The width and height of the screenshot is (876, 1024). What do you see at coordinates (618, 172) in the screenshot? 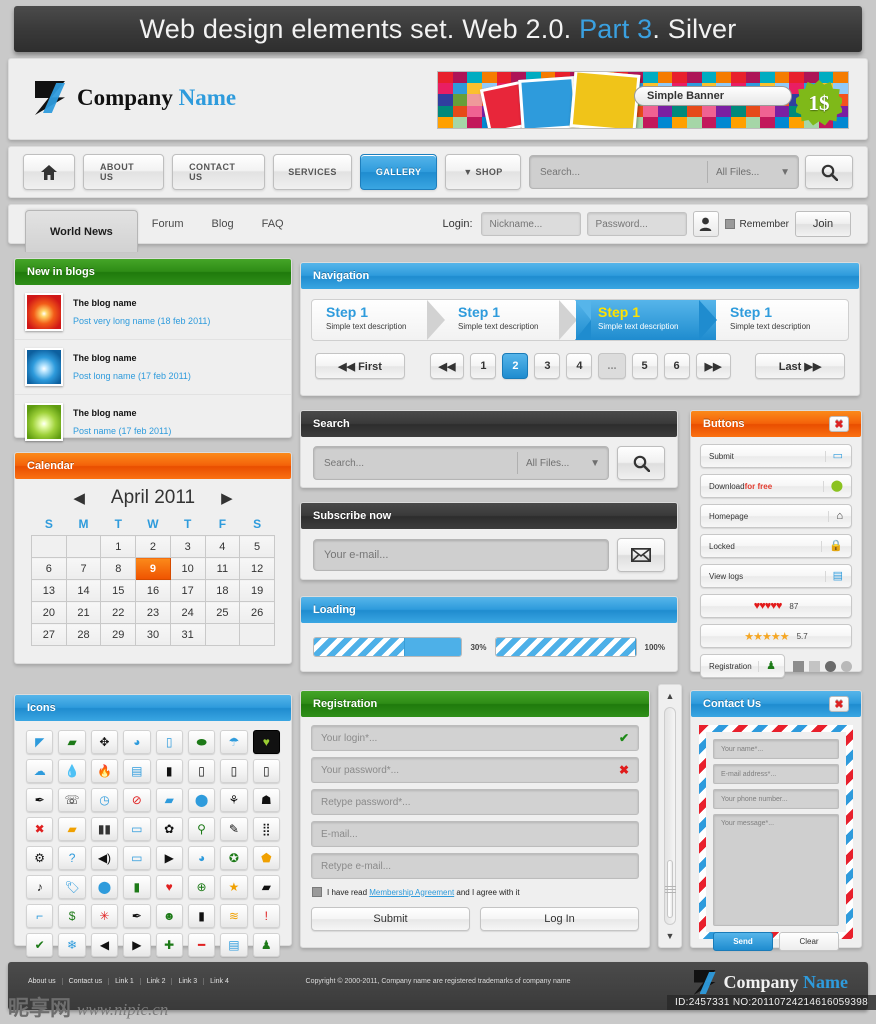
I see `nav-search-input` at bounding box center [618, 172].